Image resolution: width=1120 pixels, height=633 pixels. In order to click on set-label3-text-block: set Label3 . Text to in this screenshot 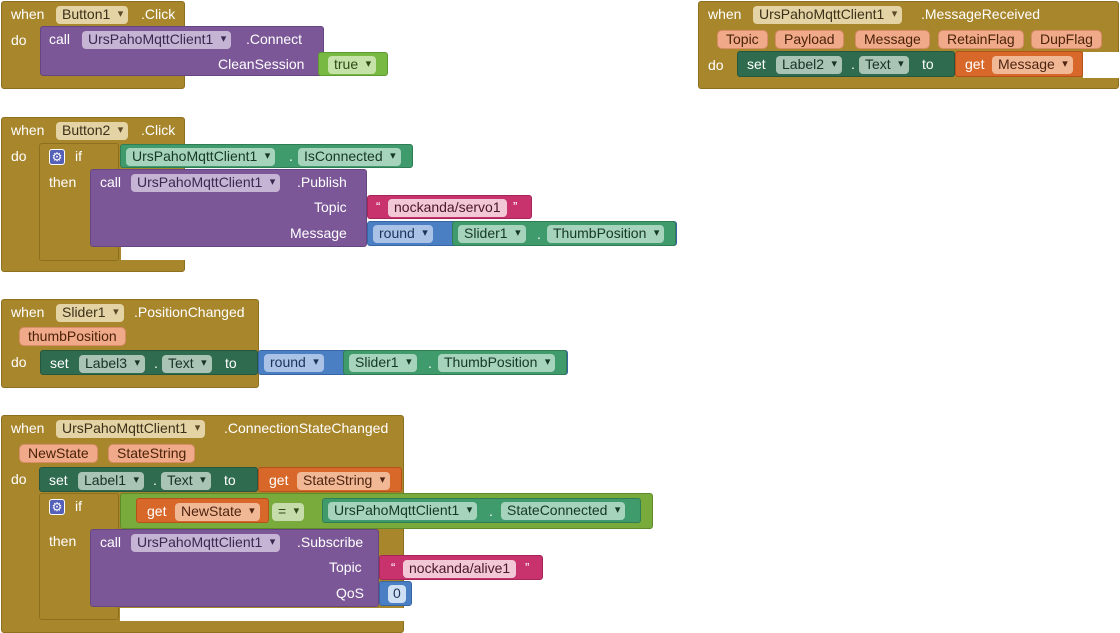, I will do `click(149, 362)`.